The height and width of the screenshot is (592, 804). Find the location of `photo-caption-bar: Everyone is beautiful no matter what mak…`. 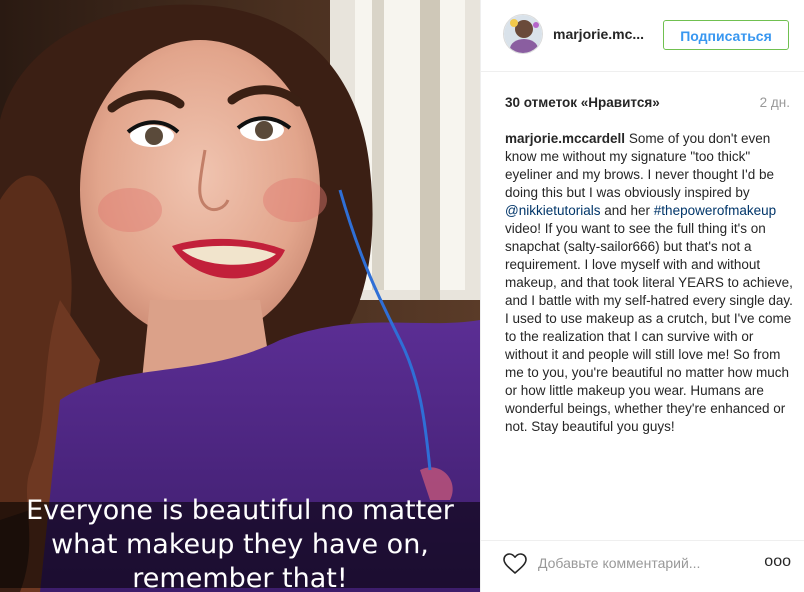

photo-caption-bar: Everyone is beautiful no matter what mak… is located at coordinates (240, 543).